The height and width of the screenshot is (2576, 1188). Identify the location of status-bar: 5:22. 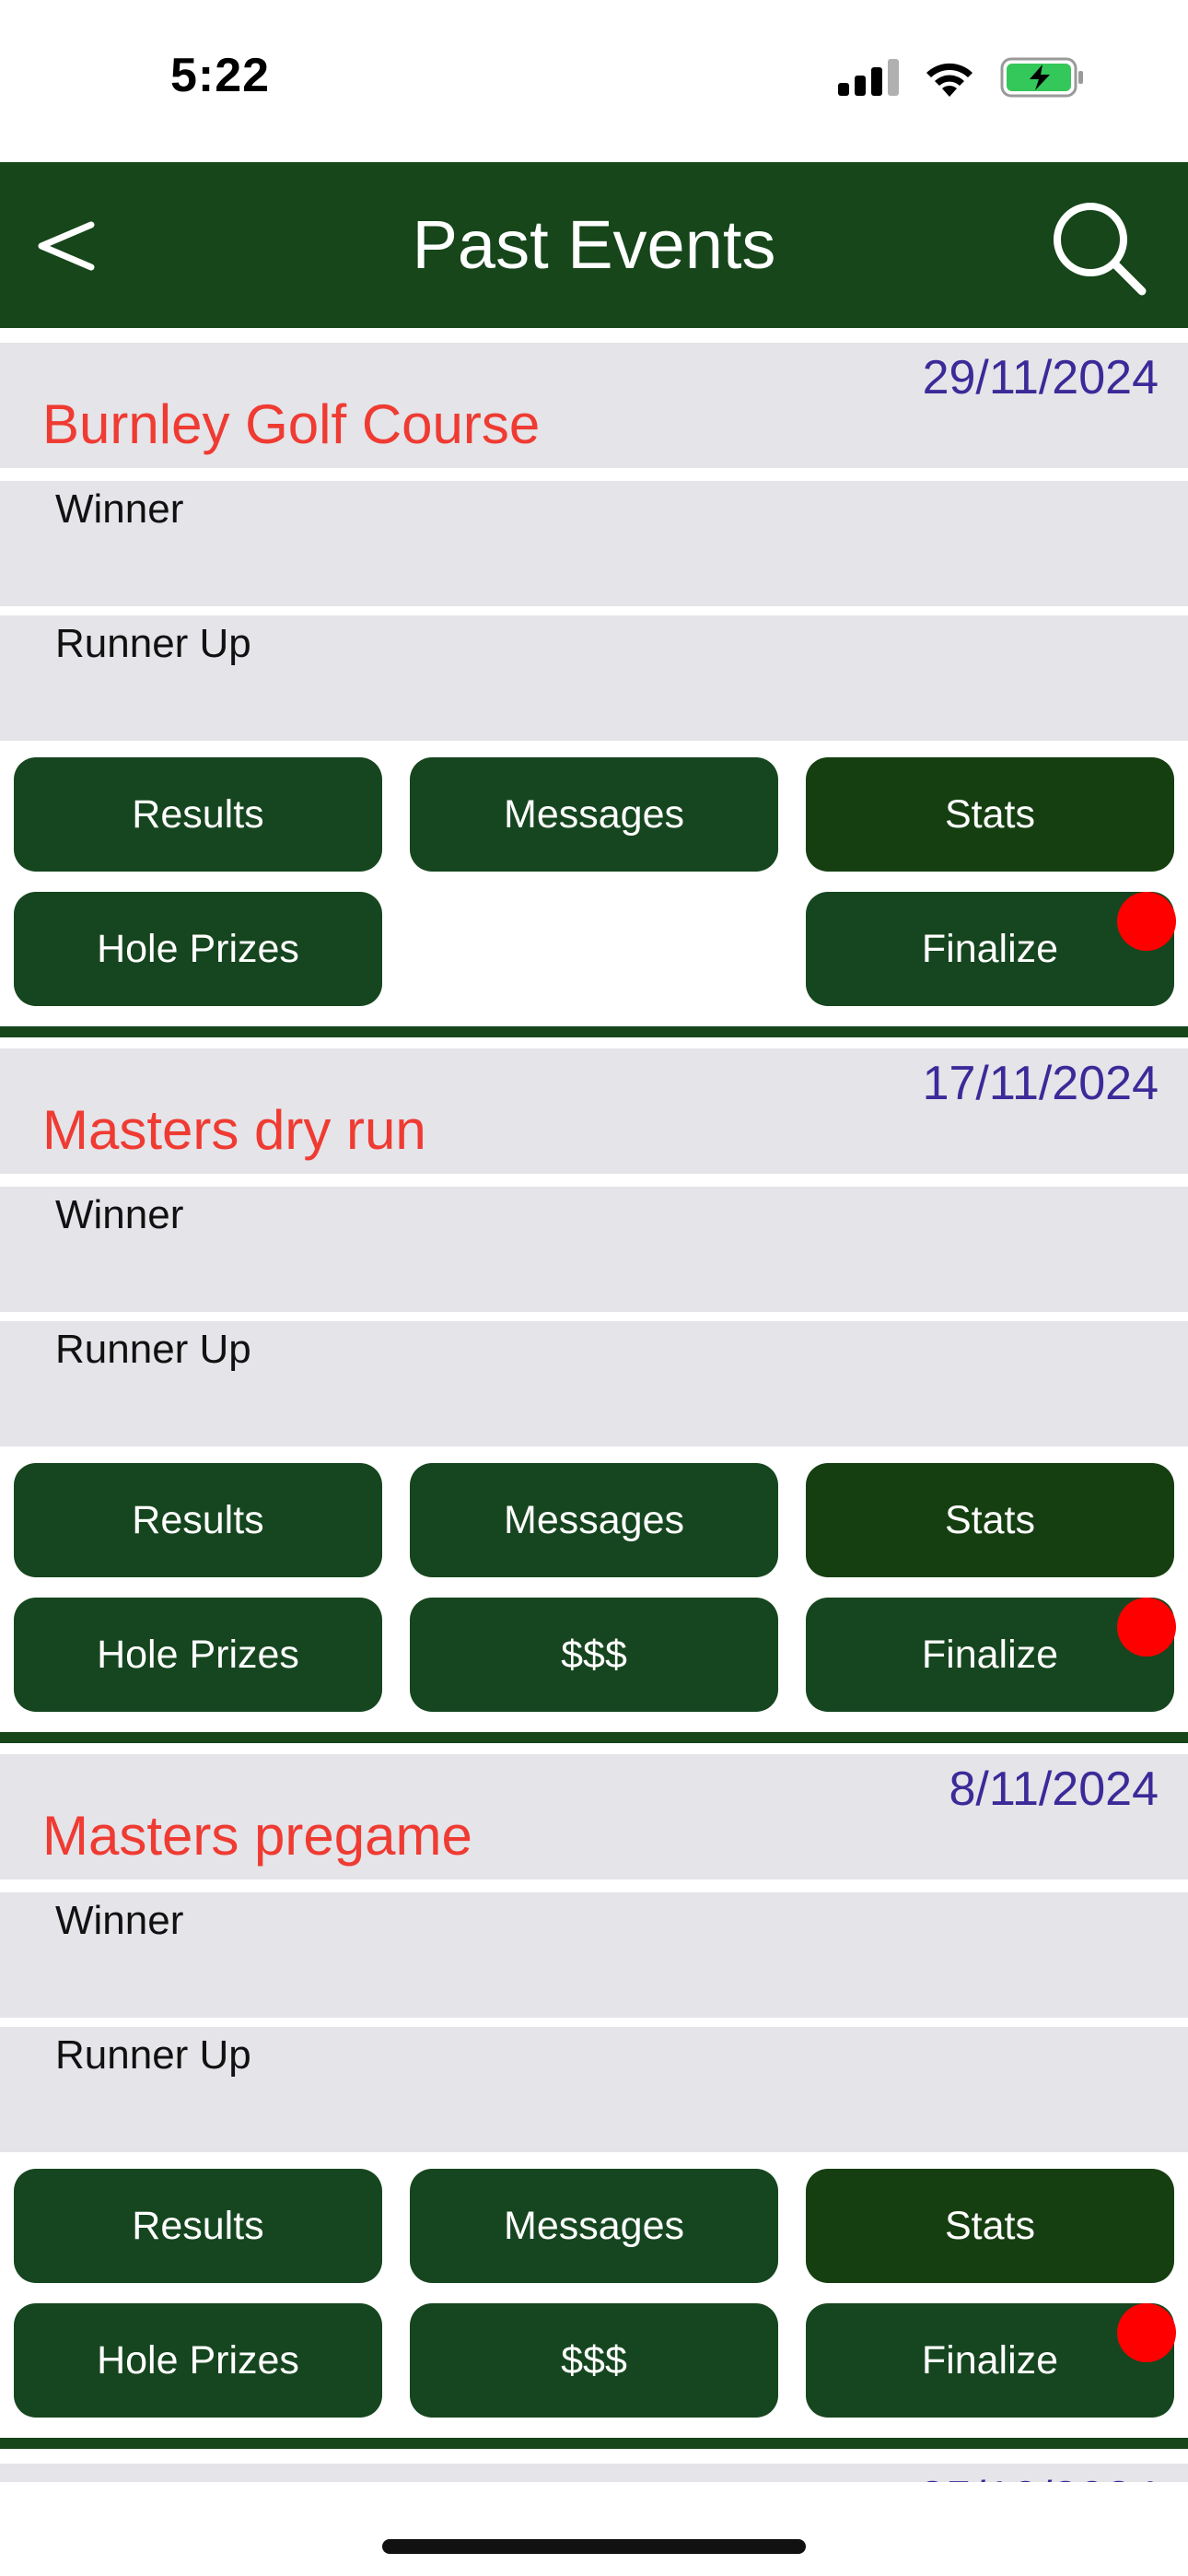
(594, 81).